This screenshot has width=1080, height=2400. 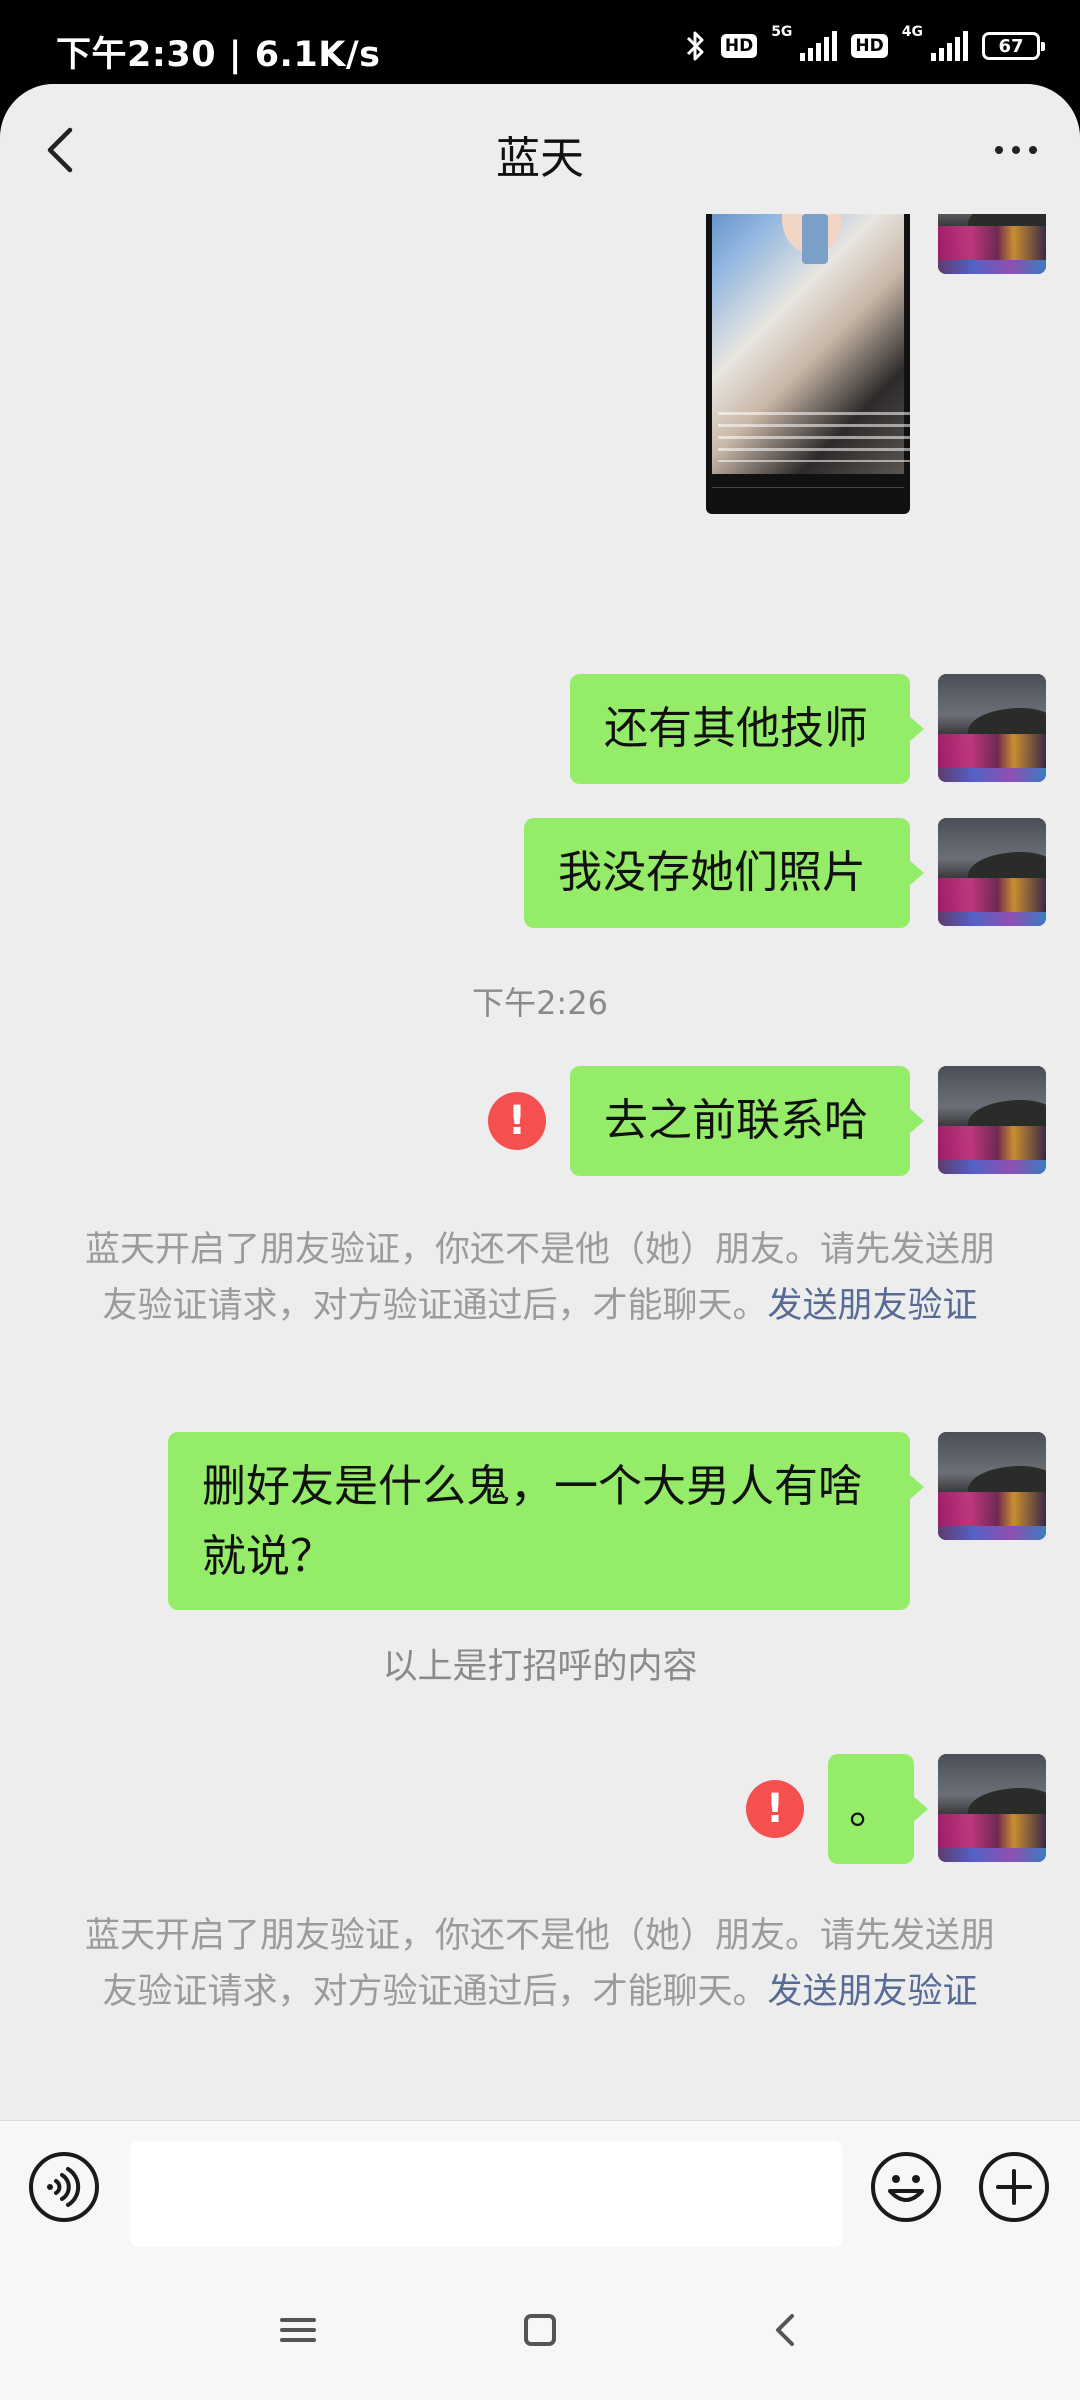 I want to click on hd-badge: HD, so click(x=739, y=46).